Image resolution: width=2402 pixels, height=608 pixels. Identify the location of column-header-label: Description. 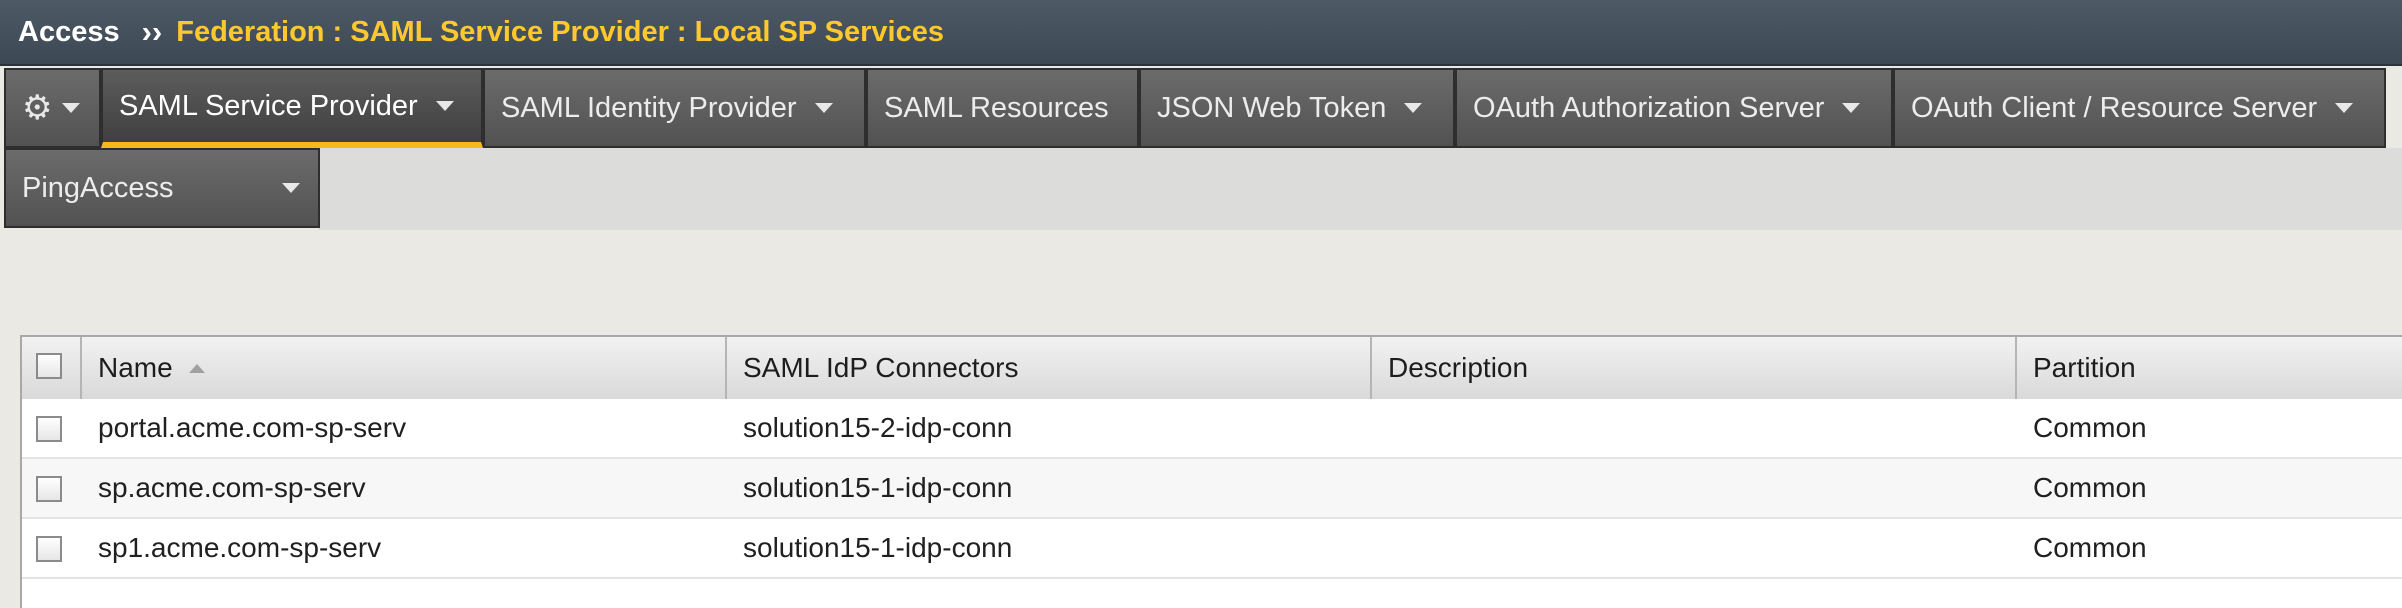
(1458, 367).